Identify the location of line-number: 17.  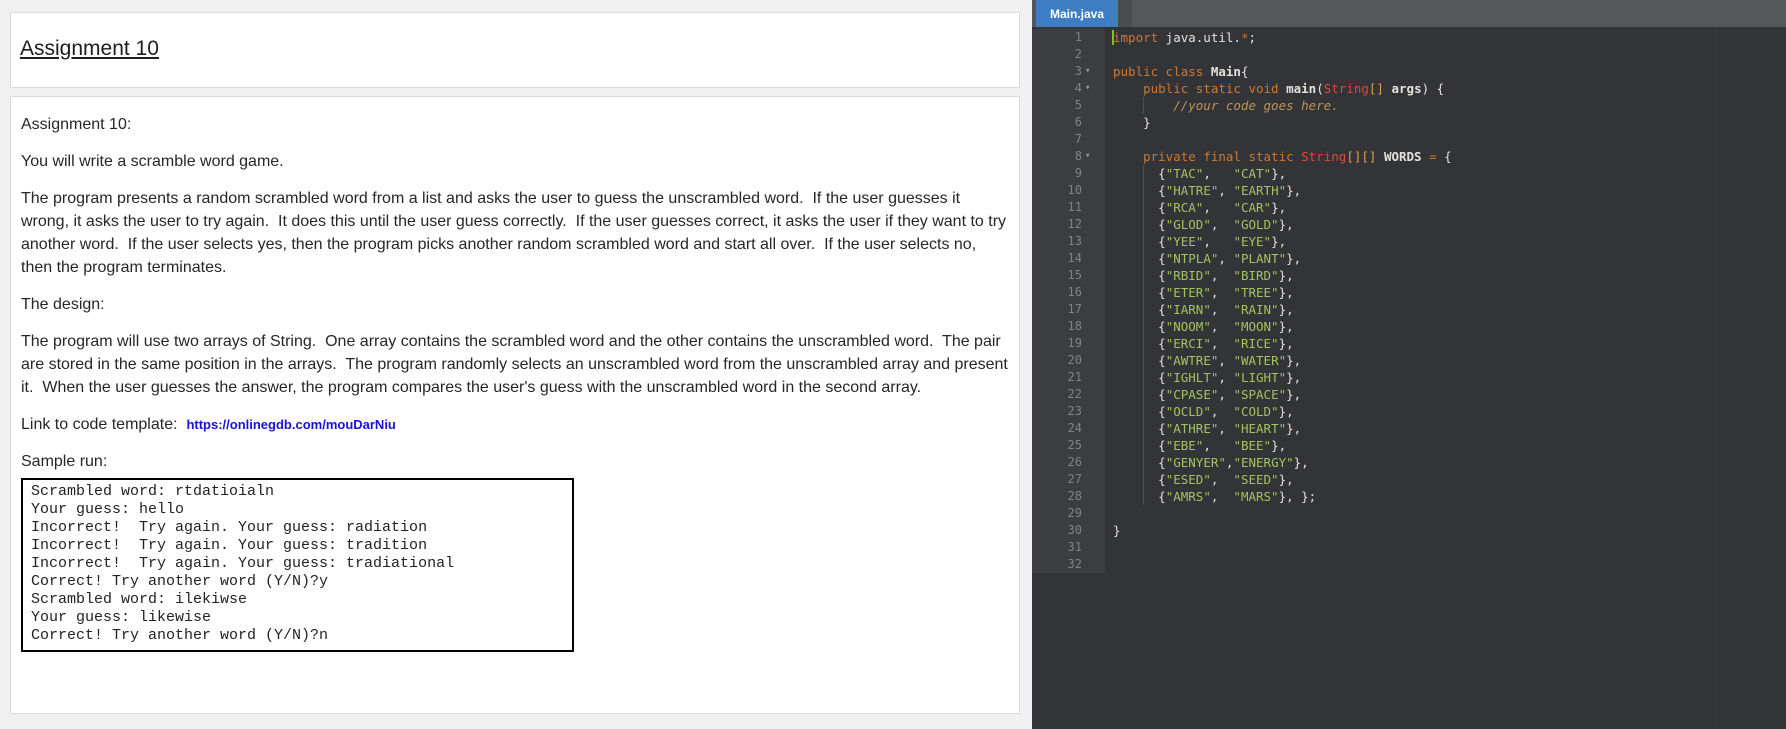
(1068, 309).